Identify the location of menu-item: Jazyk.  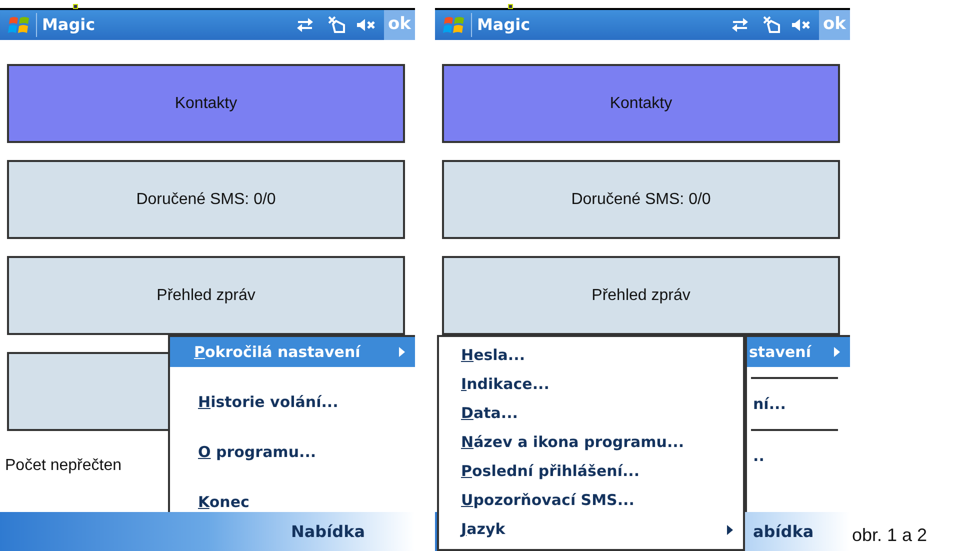
(597, 529).